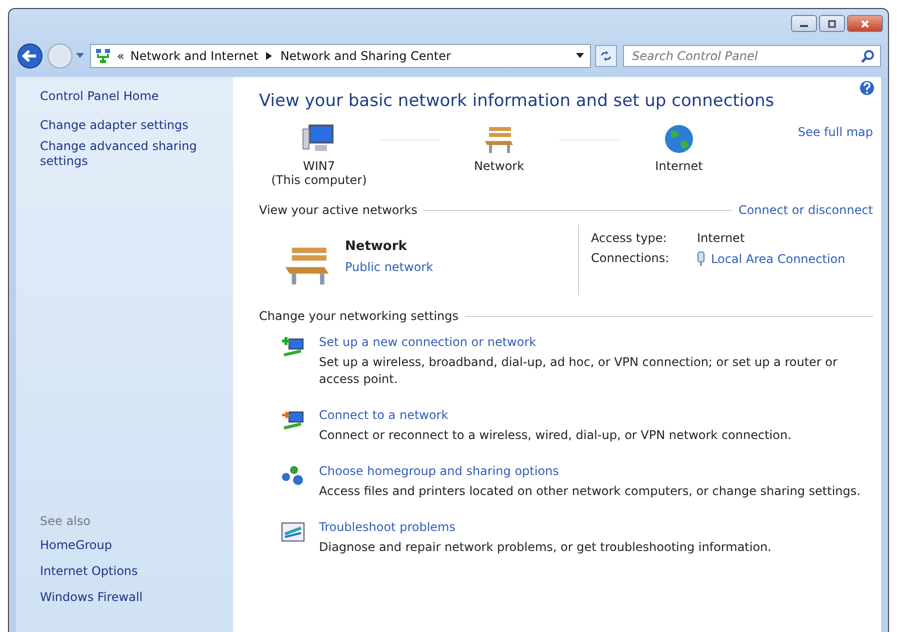  What do you see at coordinates (376, 246) in the screenshot?
I see `network-name: Network` at bounding box center [376, 246].